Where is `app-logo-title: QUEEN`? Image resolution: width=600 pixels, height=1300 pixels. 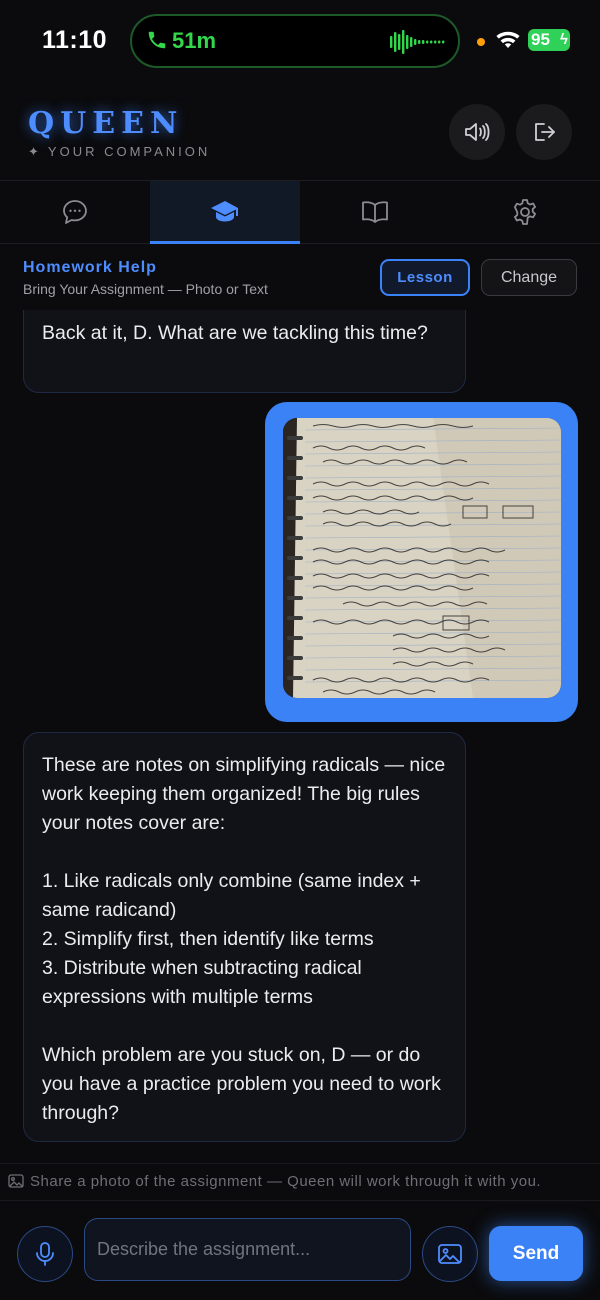 app-logo-title: QUEEN is located at coordinates (106, 123).